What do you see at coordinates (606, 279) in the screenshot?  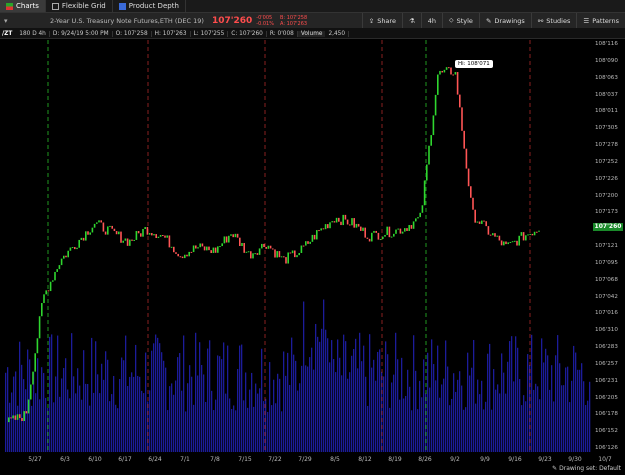 I see `price-tick-label: 107'068` at bounding box center [606, 279].